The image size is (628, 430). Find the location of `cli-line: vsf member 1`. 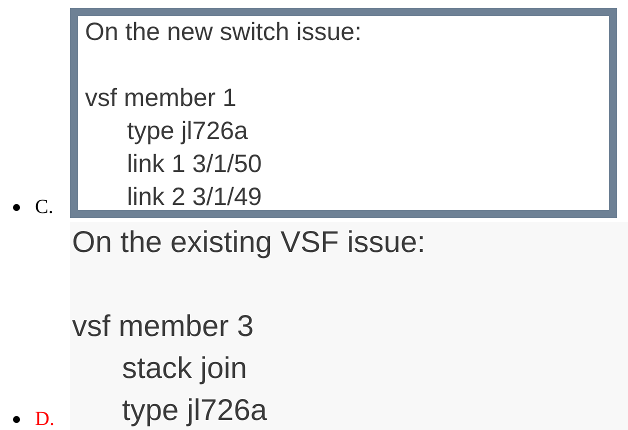

cli-line: vsf member 1 is located at coordinates (160, 98).